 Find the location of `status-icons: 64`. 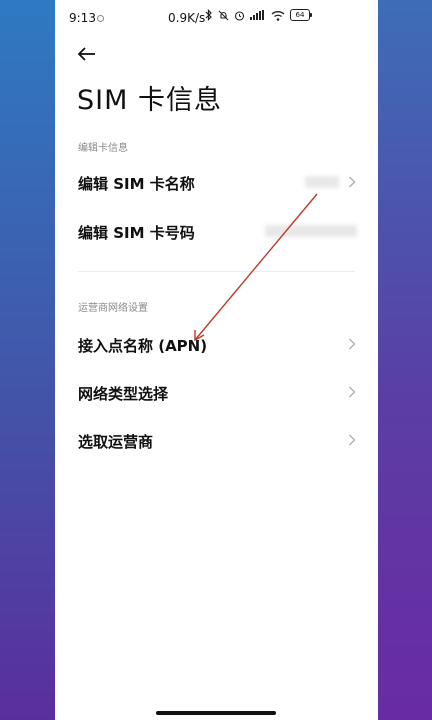

status-icons: 64 is located at coordinates (258, 15).